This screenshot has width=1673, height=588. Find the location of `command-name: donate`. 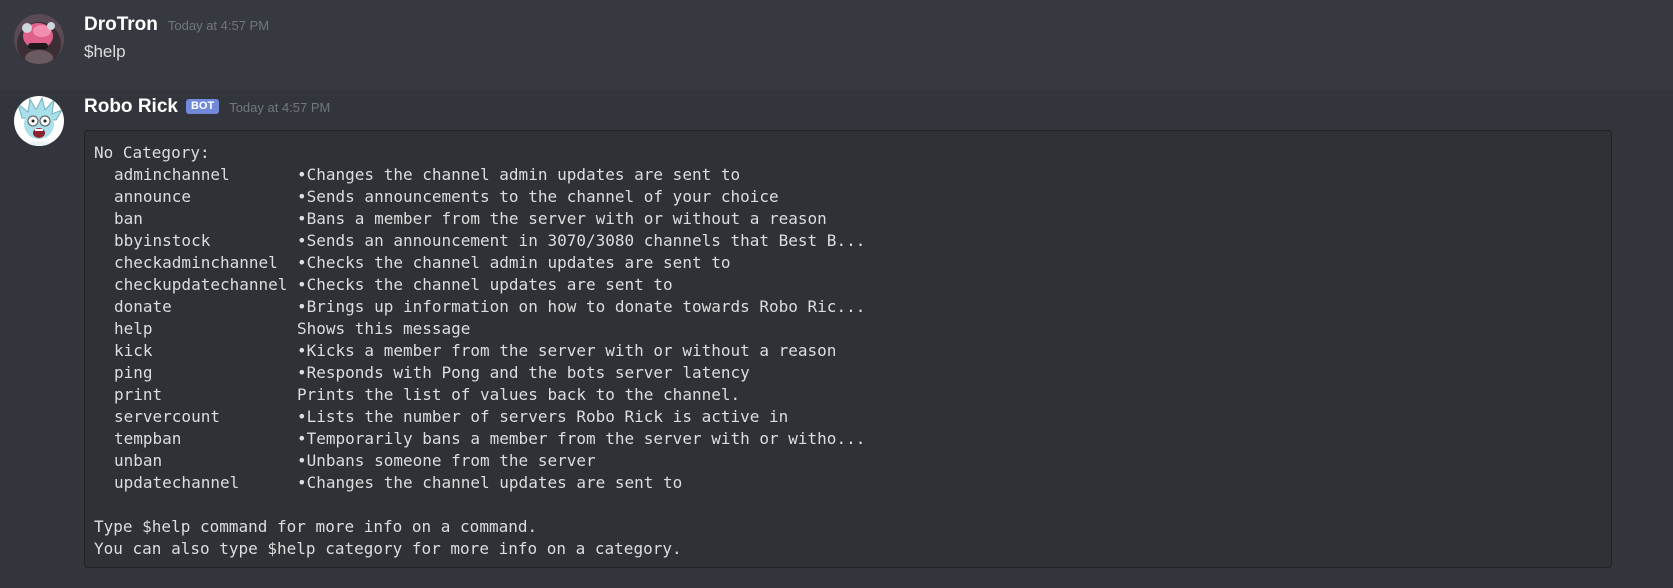

command-name: donate is located at coordinates (143, 306).